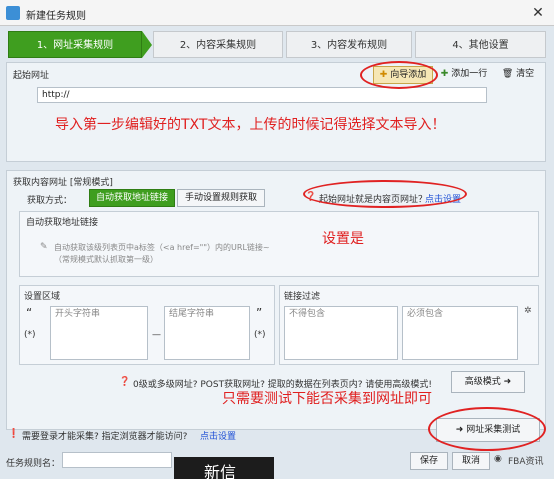  Describe the element at coordinates (221, 198) in the screenshot. I see `manual-rule-tab: 手动设置规则获取` at that location.